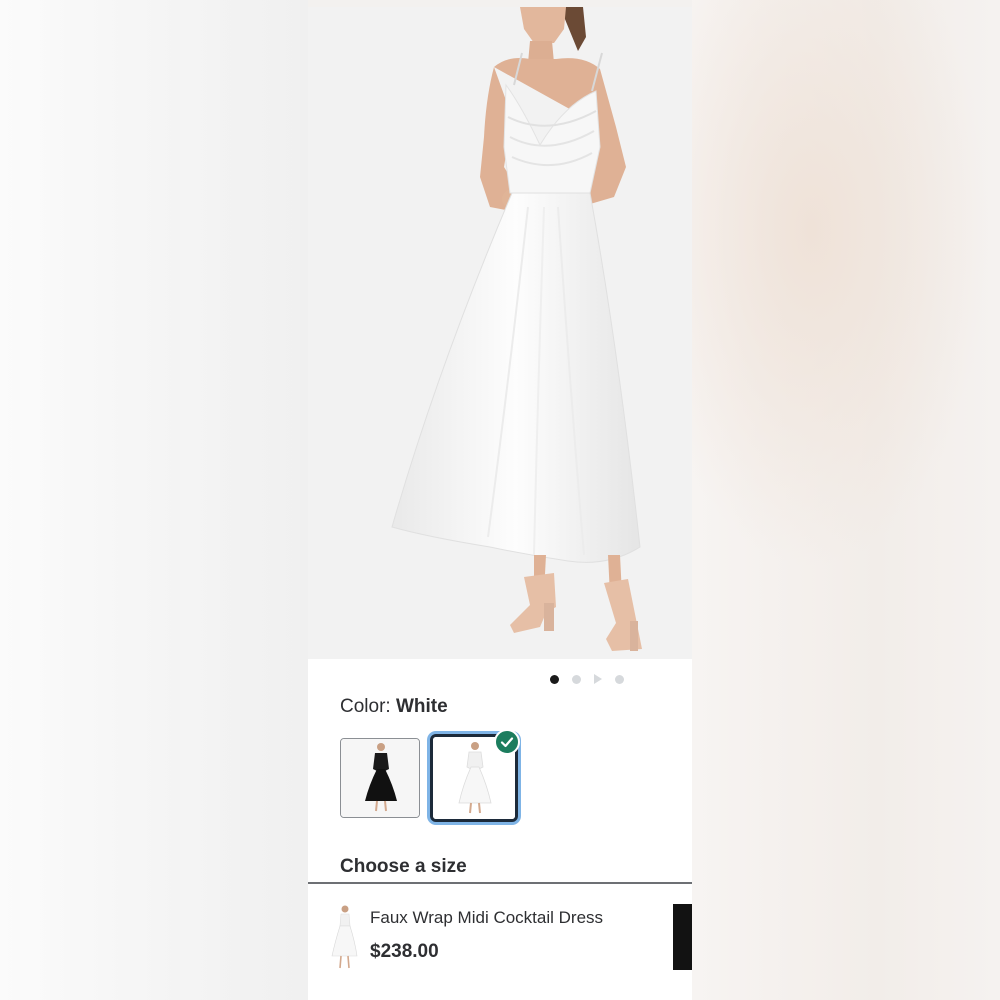  Describe the element at coordinates (487, 917) in the screenshot. I see `product-name: Faux Wrap Midi Cocktail Dress` at that location.